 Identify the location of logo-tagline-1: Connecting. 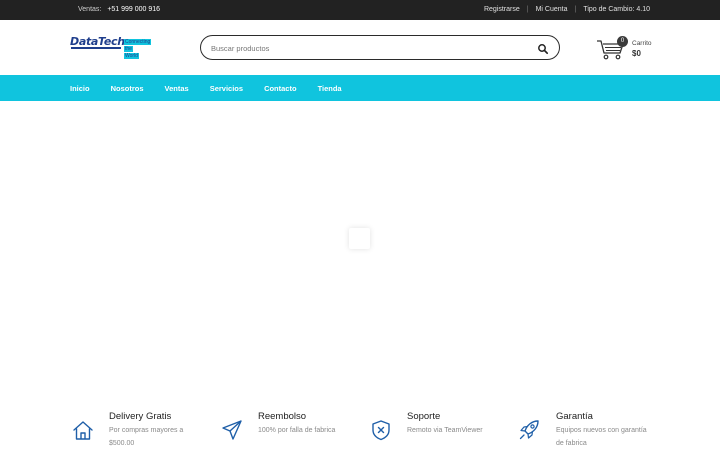
(138, 42).